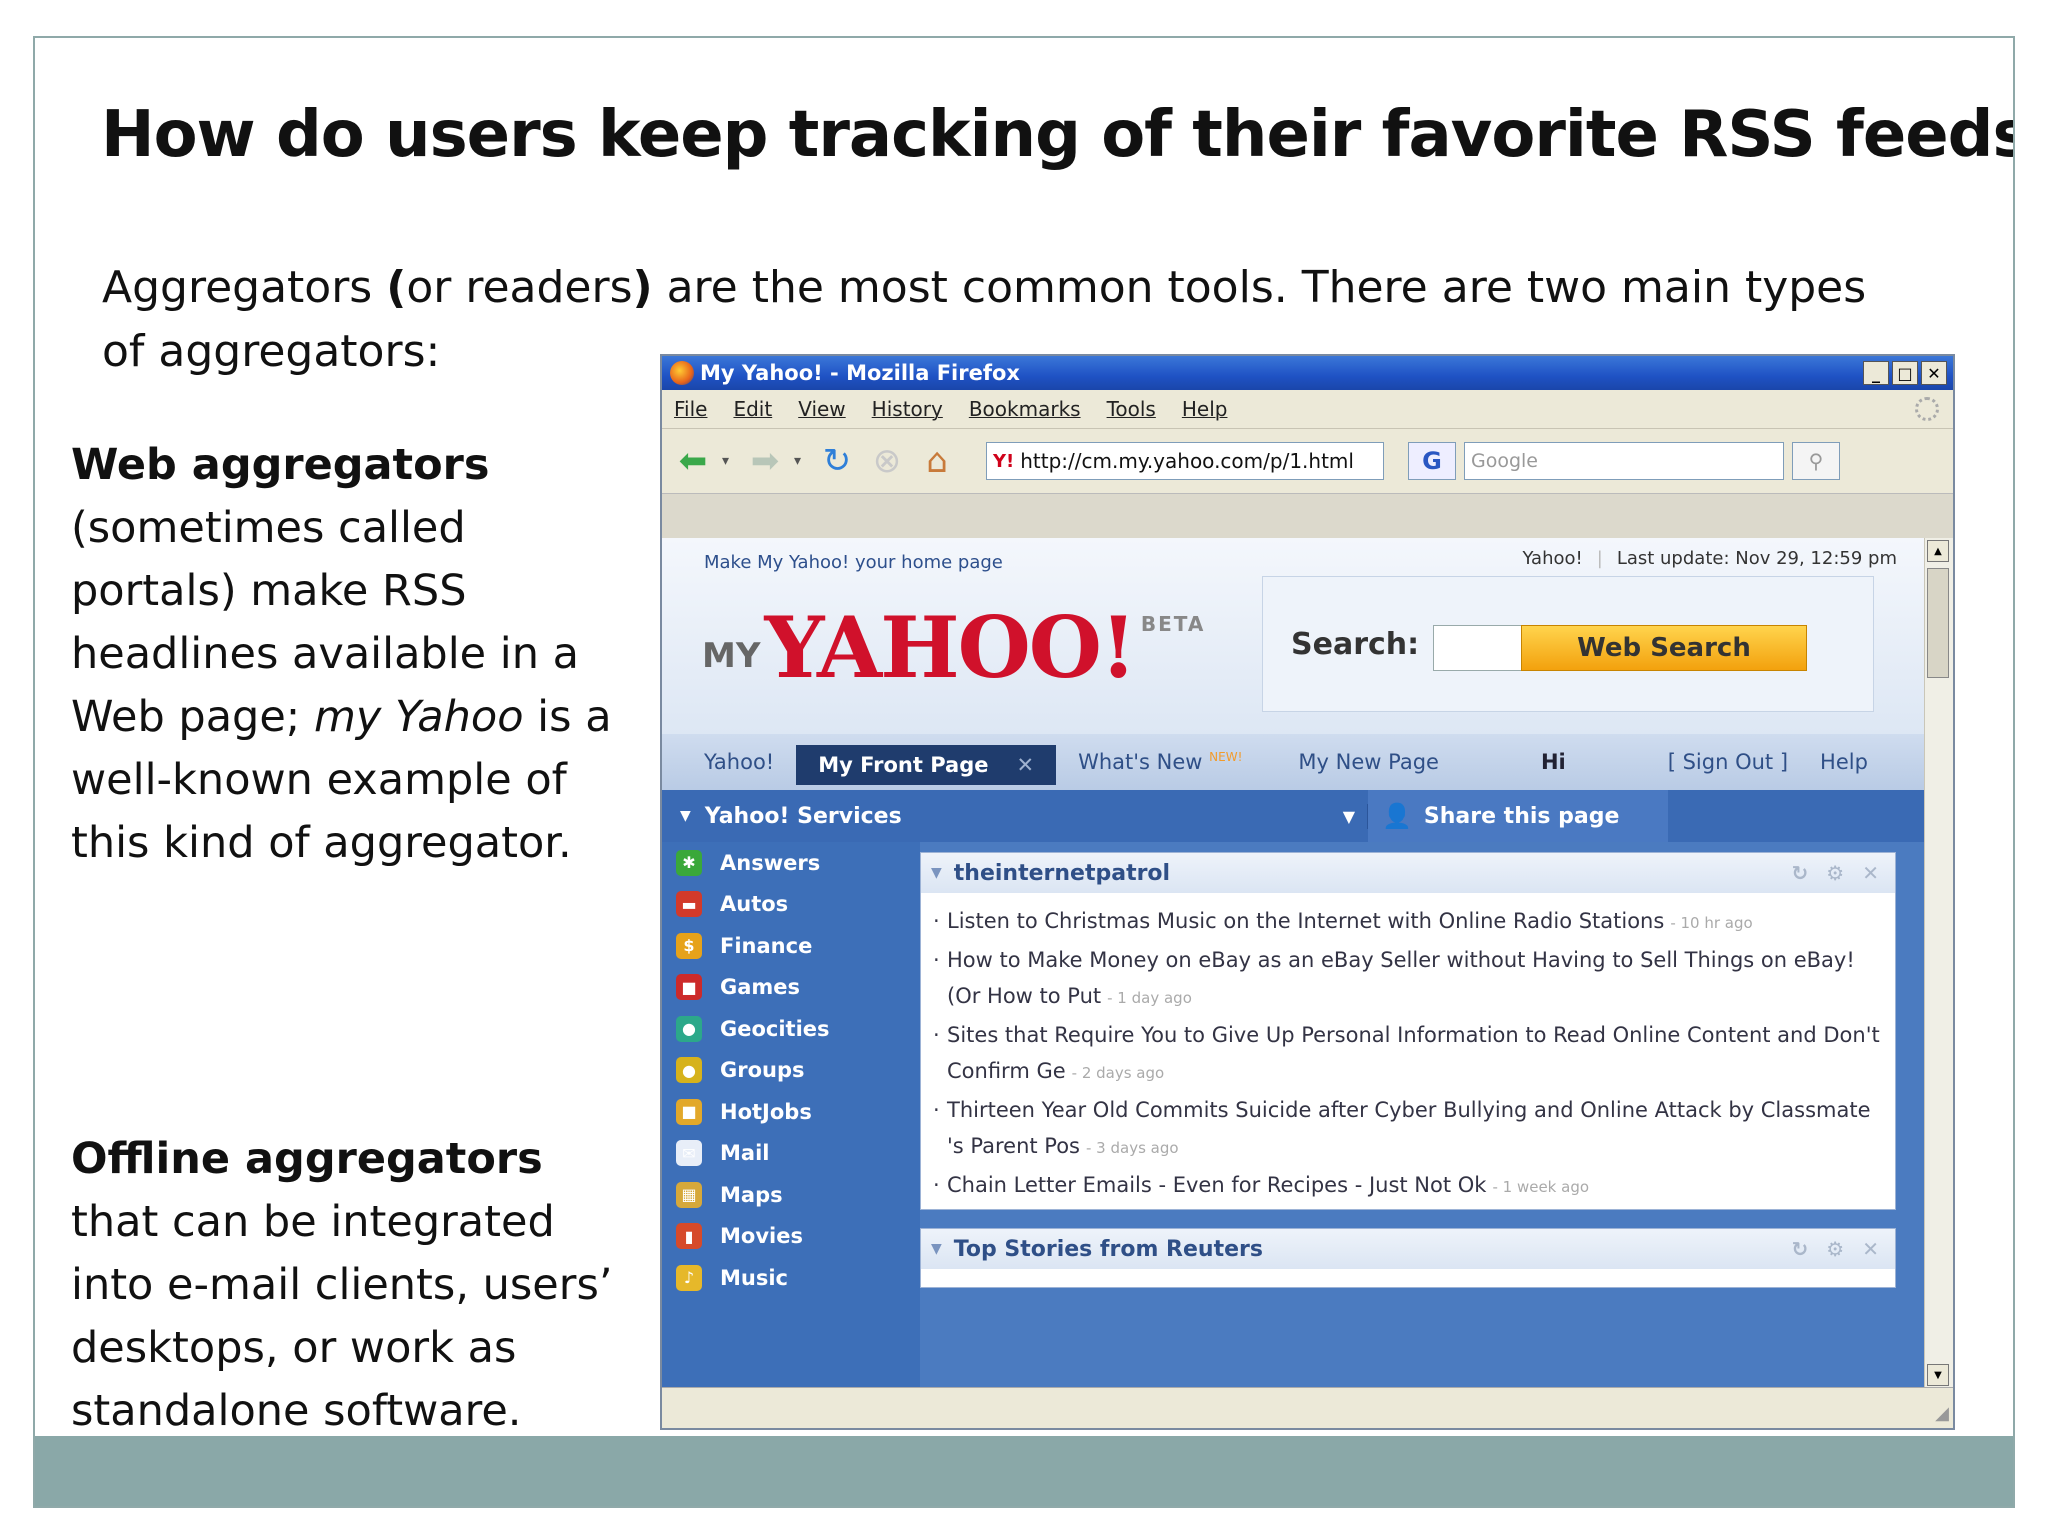 The width and height of the screenshot is (2048, 1536). Describe the element at coordinates (751, 1194) in the screenshot. I see `service-label: Maps` at that location.